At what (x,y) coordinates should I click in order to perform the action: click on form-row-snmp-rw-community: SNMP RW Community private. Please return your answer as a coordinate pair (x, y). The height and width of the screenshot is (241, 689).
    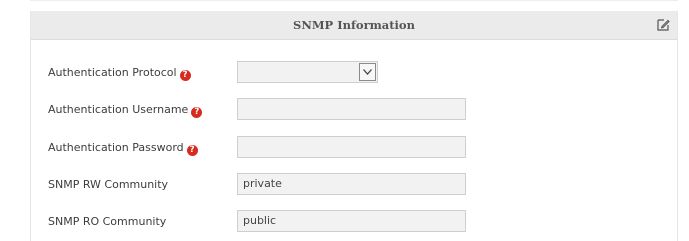
    Looking at the image, I should click on (348, 185).